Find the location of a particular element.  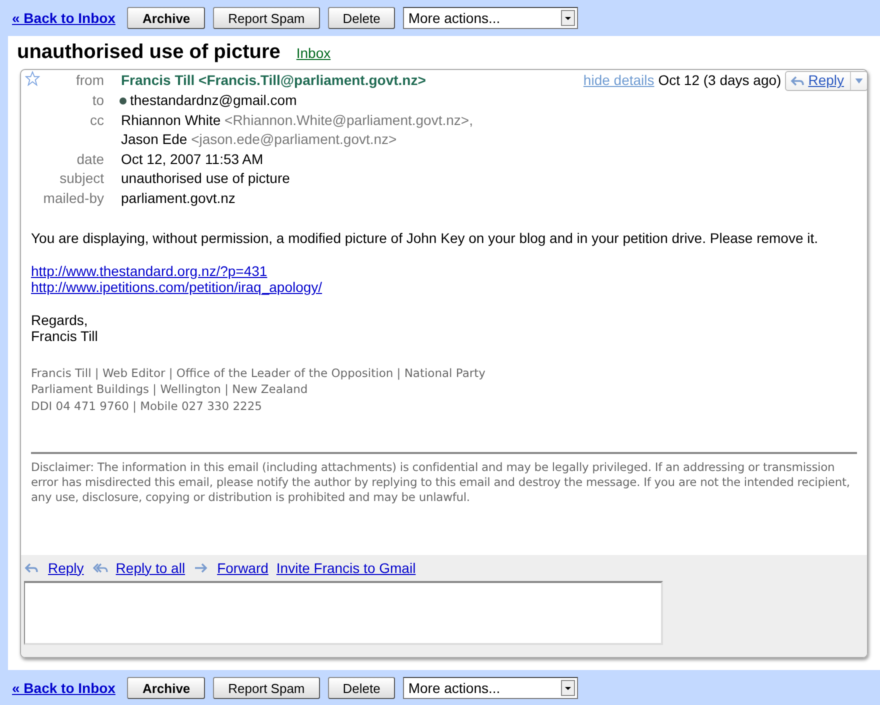

signature-line: Francis Till | Web Editor | Office of the Leader of the Opposition | National Party is located at coordinates (258, 372).